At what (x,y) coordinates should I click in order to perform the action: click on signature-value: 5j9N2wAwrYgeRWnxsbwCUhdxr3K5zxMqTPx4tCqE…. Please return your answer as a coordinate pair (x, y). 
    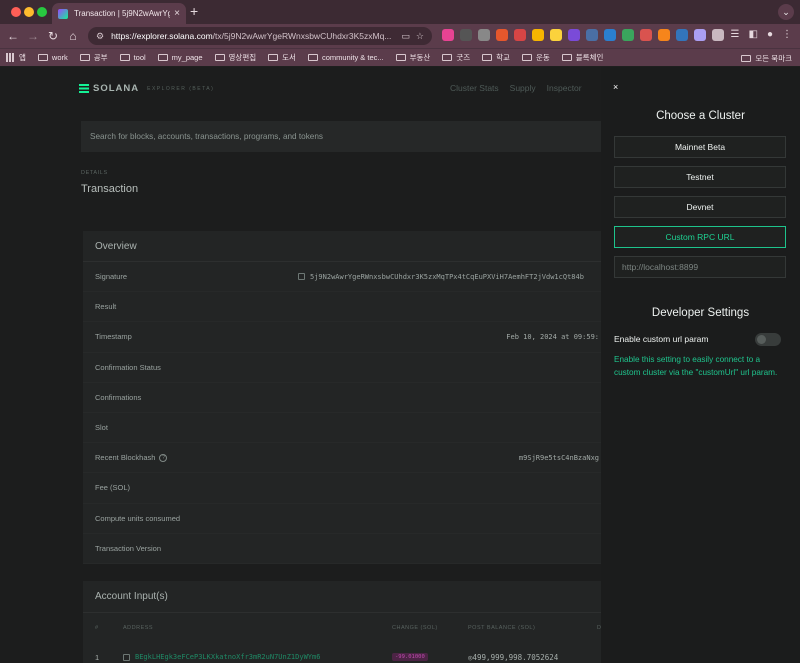
    Looking at the image, I should click on (449, 277).